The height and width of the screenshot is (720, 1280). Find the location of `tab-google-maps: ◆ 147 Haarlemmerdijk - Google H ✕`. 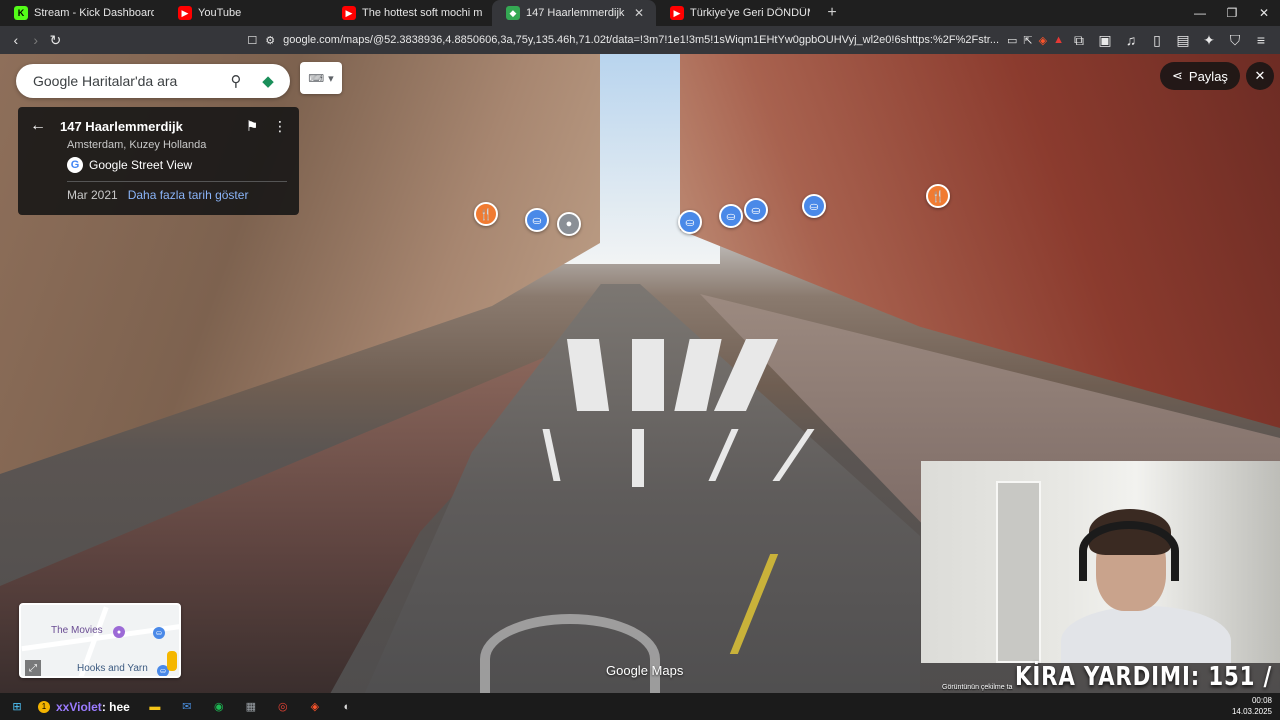

tab-google-maps: ◆ 147 Haarlemmerdijk - Google H ✕ is located at coordinates (574, 13).